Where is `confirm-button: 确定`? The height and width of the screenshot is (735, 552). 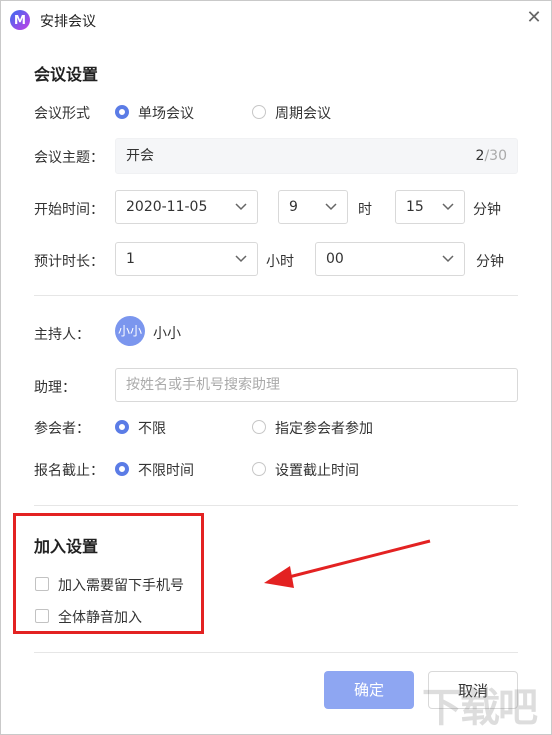 confirm-button: 确定 is located at coordinates (369, 690).